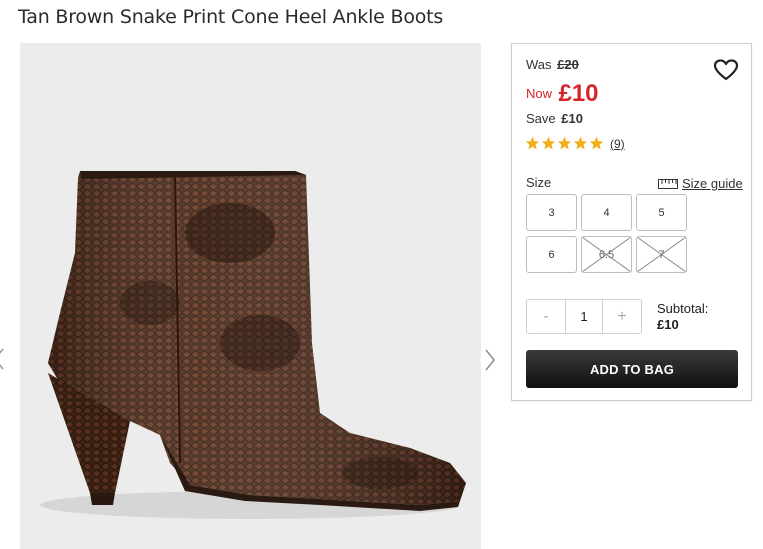 This screenshot has height=549, width=763. I want to click on size-option-6-5-unavailable: 6.5, so click(606, 254).